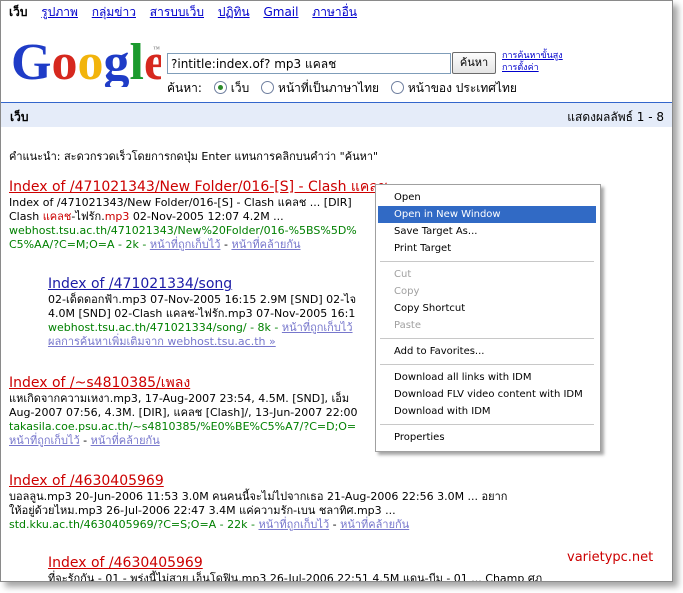  I want to click on search-input: ?intitle:index.of? mp3 แคลช, so click(309, 63).